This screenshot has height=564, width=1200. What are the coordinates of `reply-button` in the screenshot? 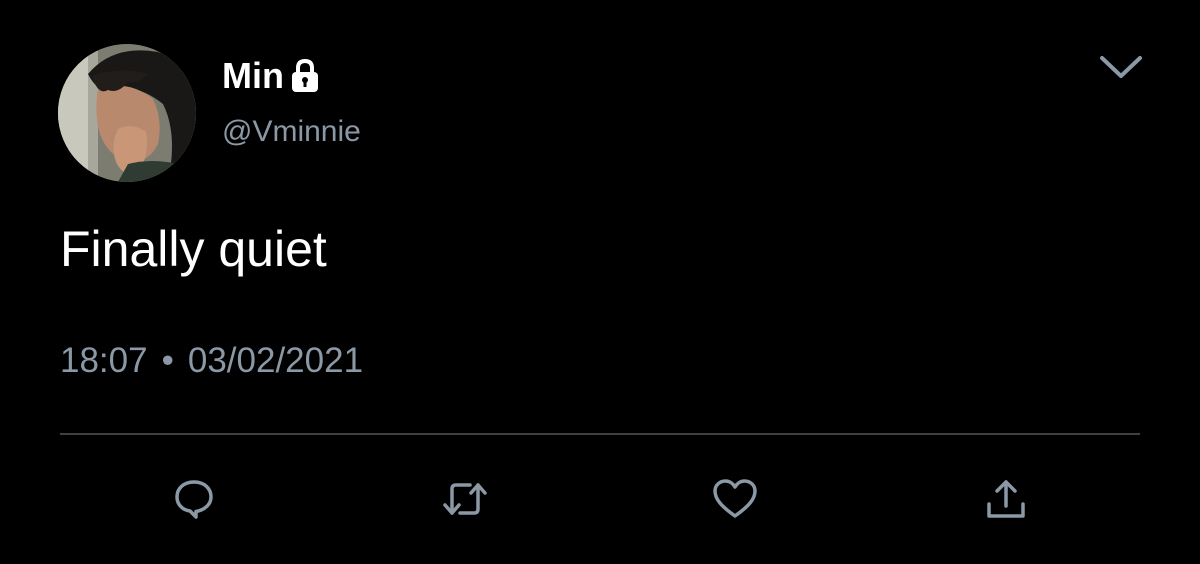 It's located at (194, 499).